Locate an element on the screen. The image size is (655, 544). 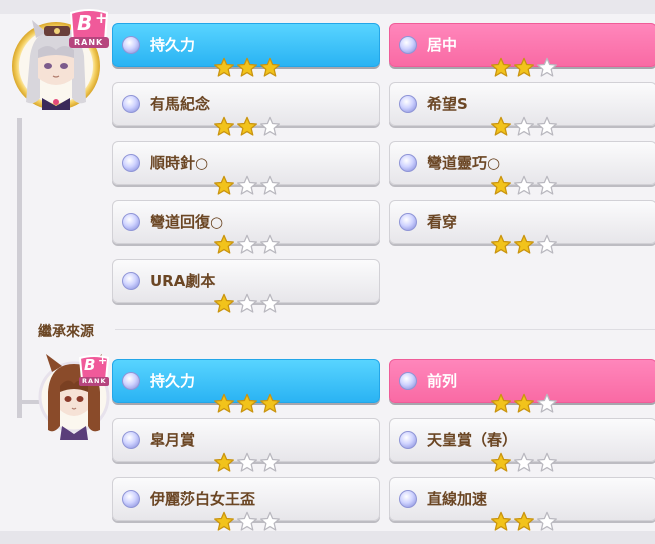
parent-rank-text: RANK is located at coordinates (94, 381).